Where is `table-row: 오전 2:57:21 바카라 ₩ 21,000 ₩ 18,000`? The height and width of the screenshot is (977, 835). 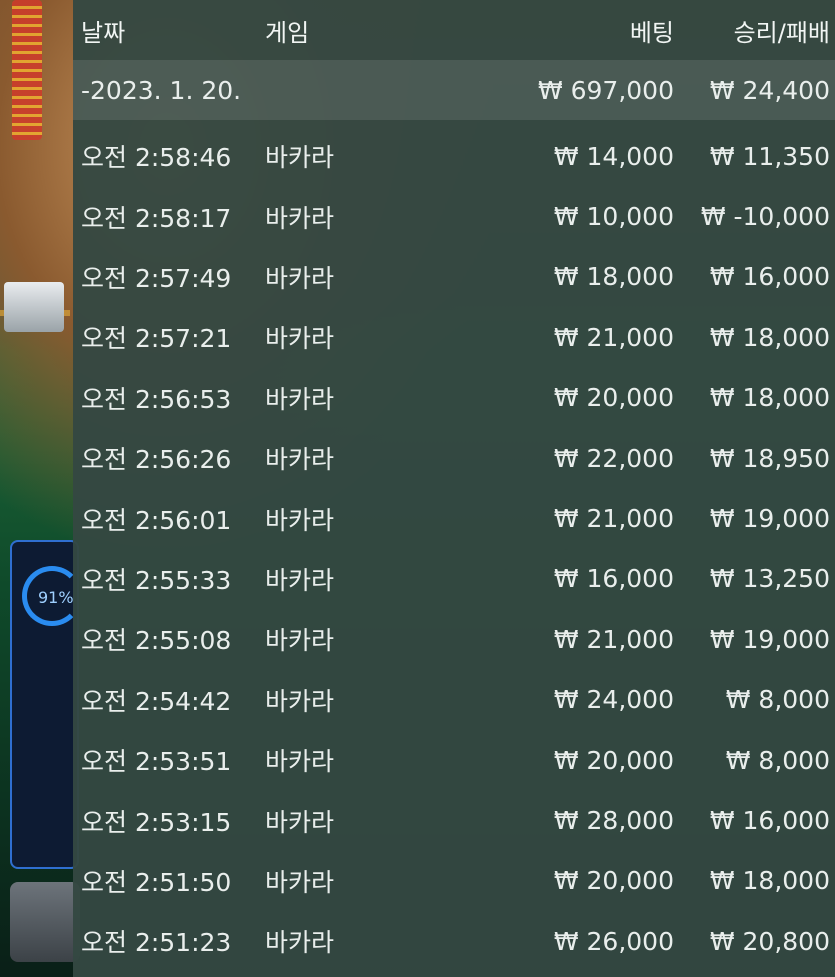 table-row: 오전 2:57:21 바카라 ₩ 21,000 ₩ 18,000 is located at coordinates (454, 337).